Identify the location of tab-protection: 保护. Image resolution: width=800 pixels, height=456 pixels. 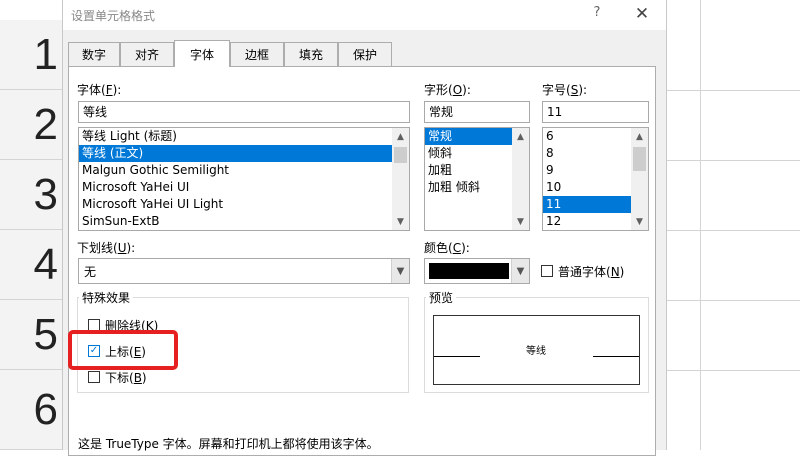
(365, 54).